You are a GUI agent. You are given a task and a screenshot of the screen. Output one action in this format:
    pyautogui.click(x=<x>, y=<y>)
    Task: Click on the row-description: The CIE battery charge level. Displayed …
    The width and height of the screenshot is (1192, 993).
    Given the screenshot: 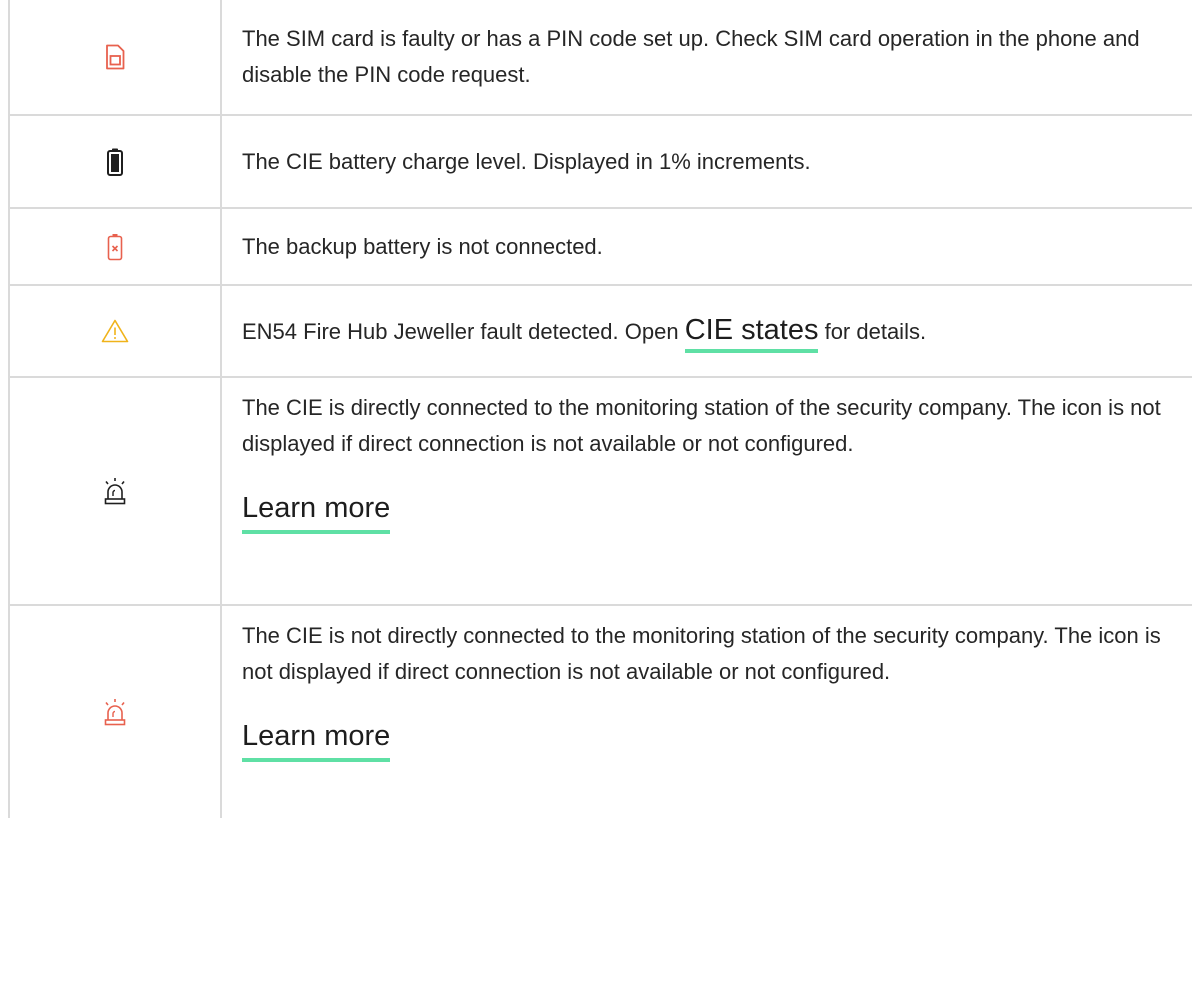 What is the action you would take?
    pyautogui.click(x=526, y=161)
    